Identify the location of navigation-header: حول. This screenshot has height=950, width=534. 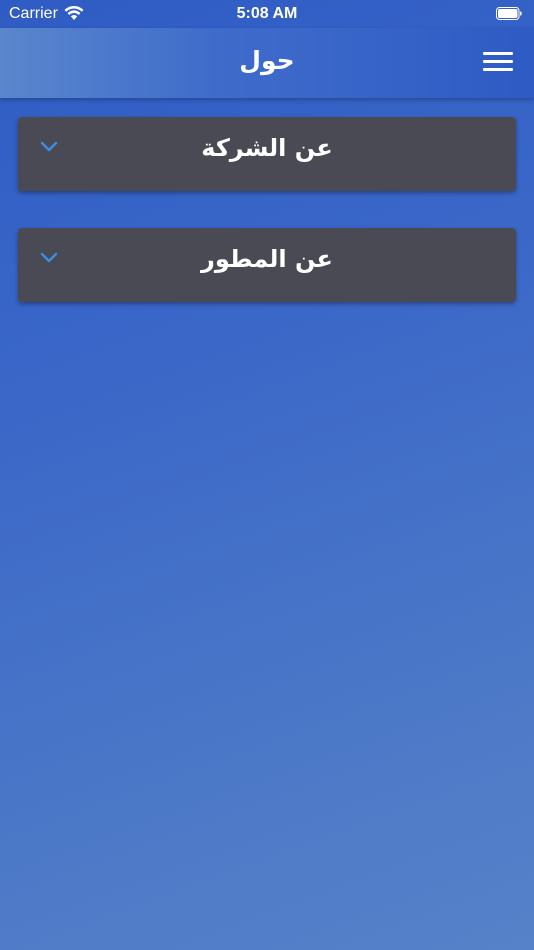
(267, 63).